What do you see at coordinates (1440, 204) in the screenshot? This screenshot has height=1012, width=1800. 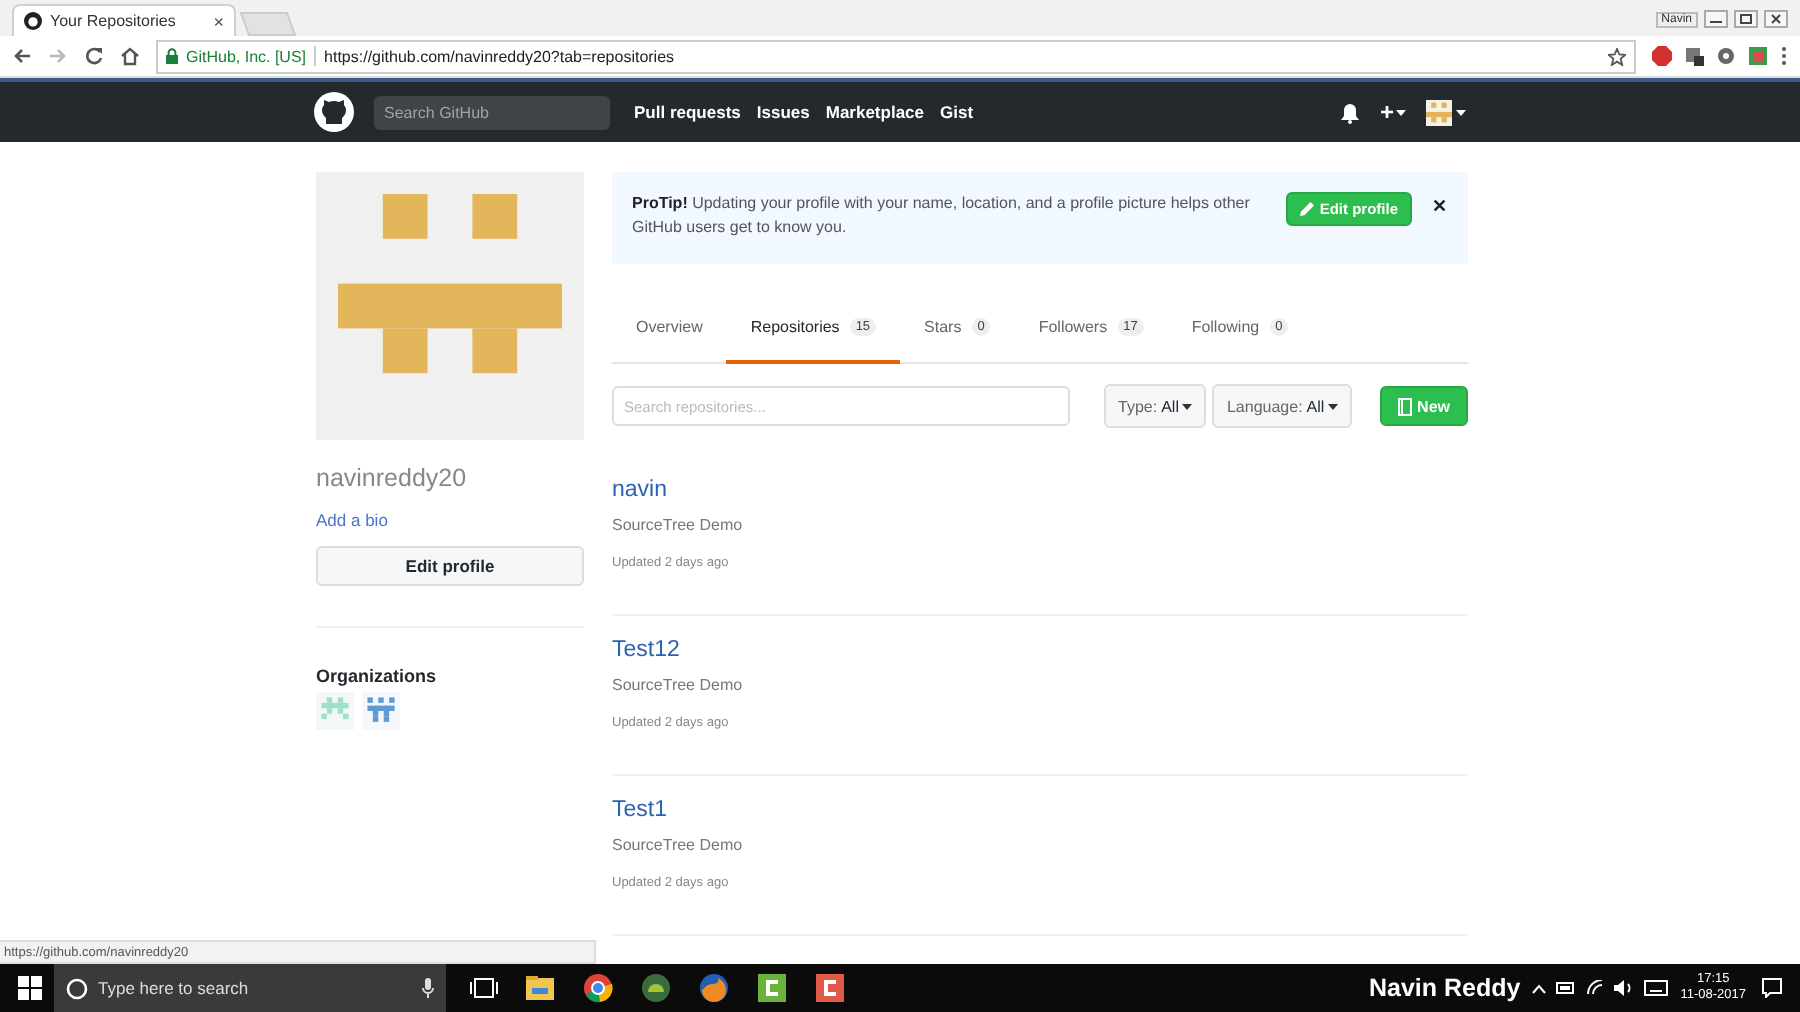 I see `close-button: ✕` at bounding box center [1440, 204].